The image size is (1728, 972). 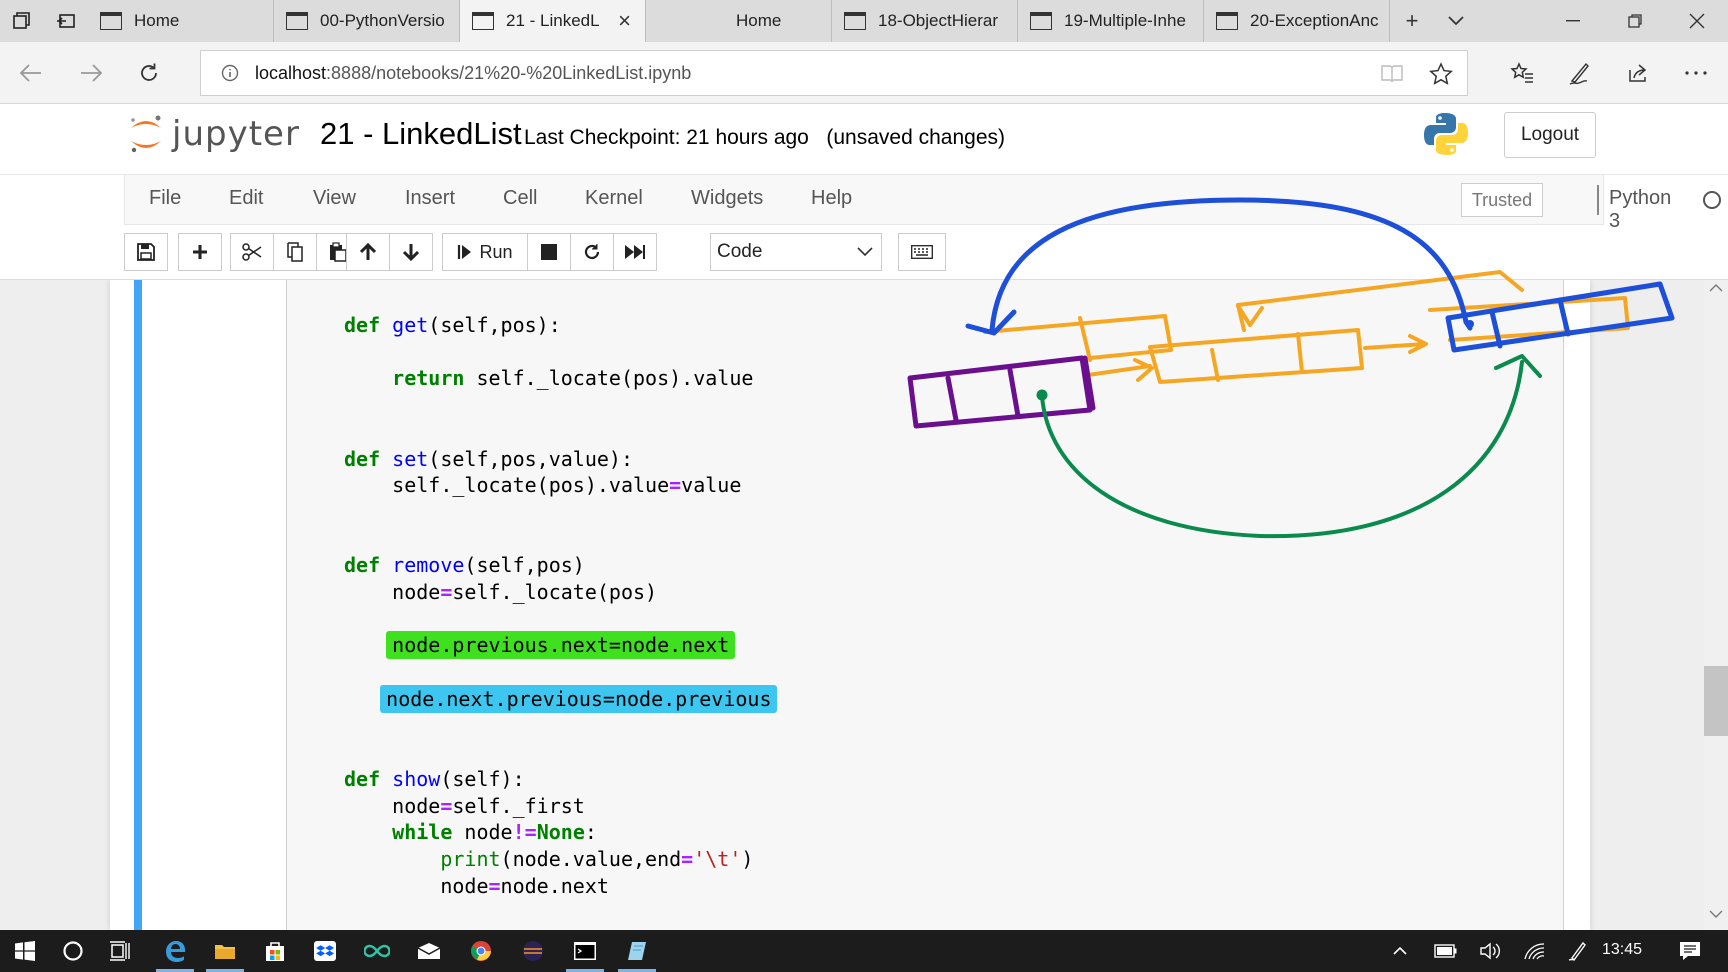 I want to click on stop-icon, so click(x=549, y=252).